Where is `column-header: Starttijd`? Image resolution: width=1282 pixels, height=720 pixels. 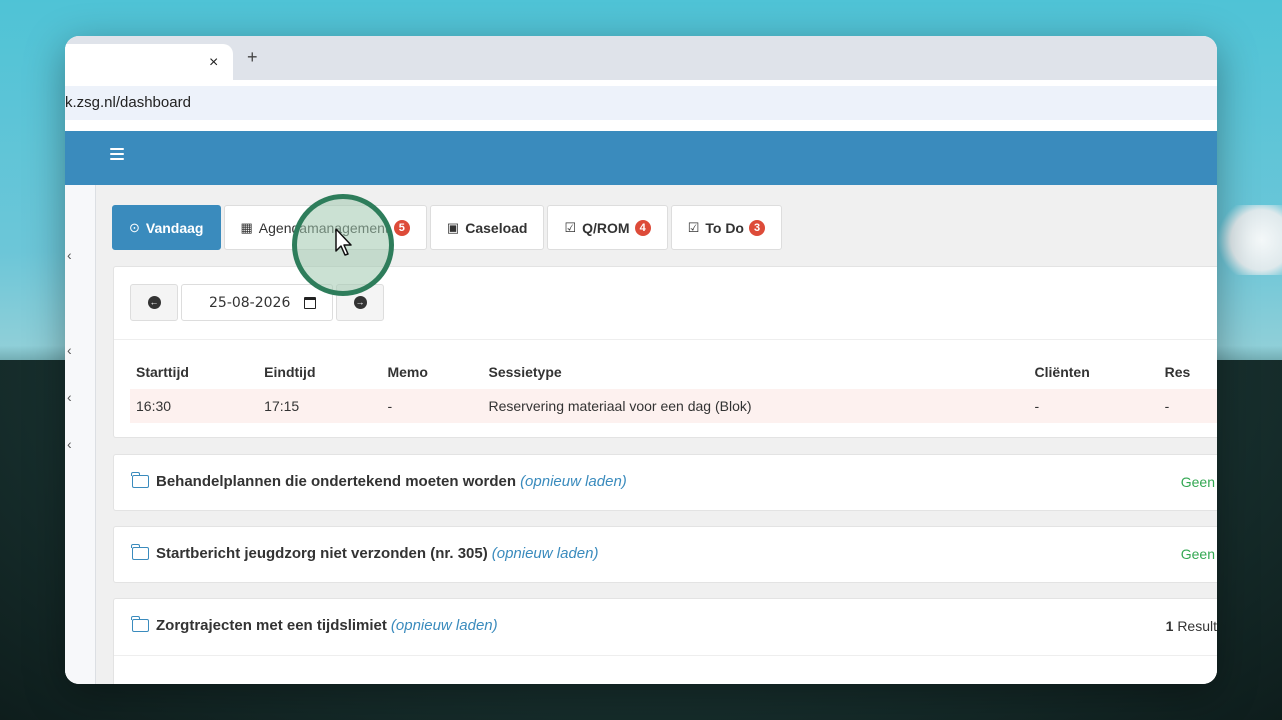
column-header: Starttijd is located at coordinates (162, 372).